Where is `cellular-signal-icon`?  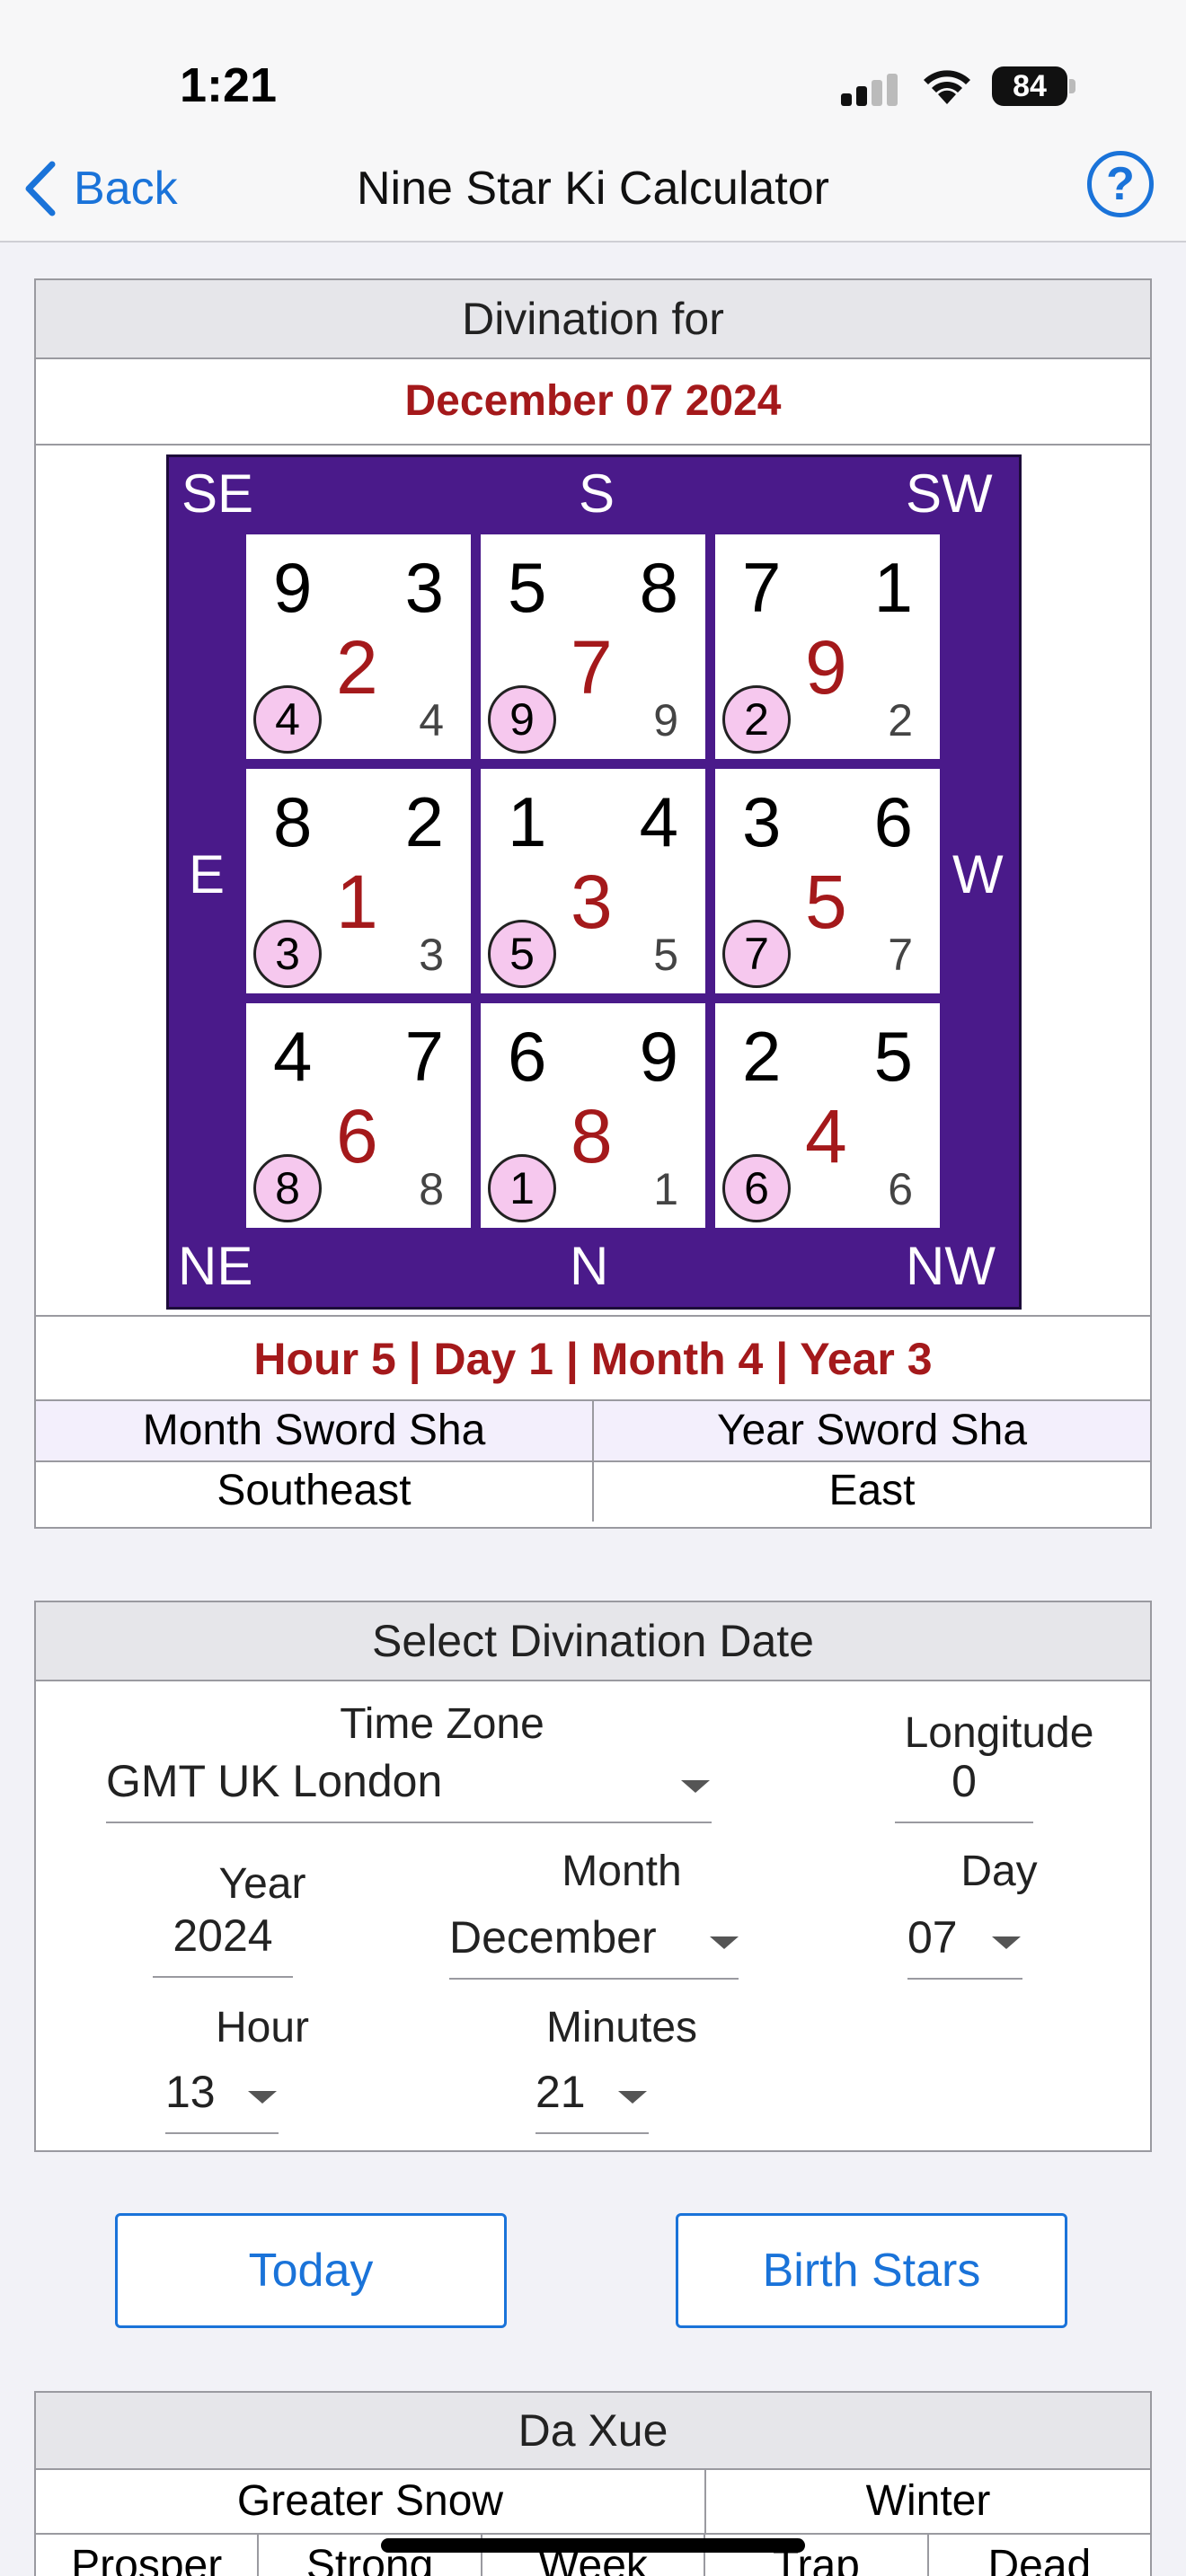 cellular-signal-icon is located at coordinates (869, 90).